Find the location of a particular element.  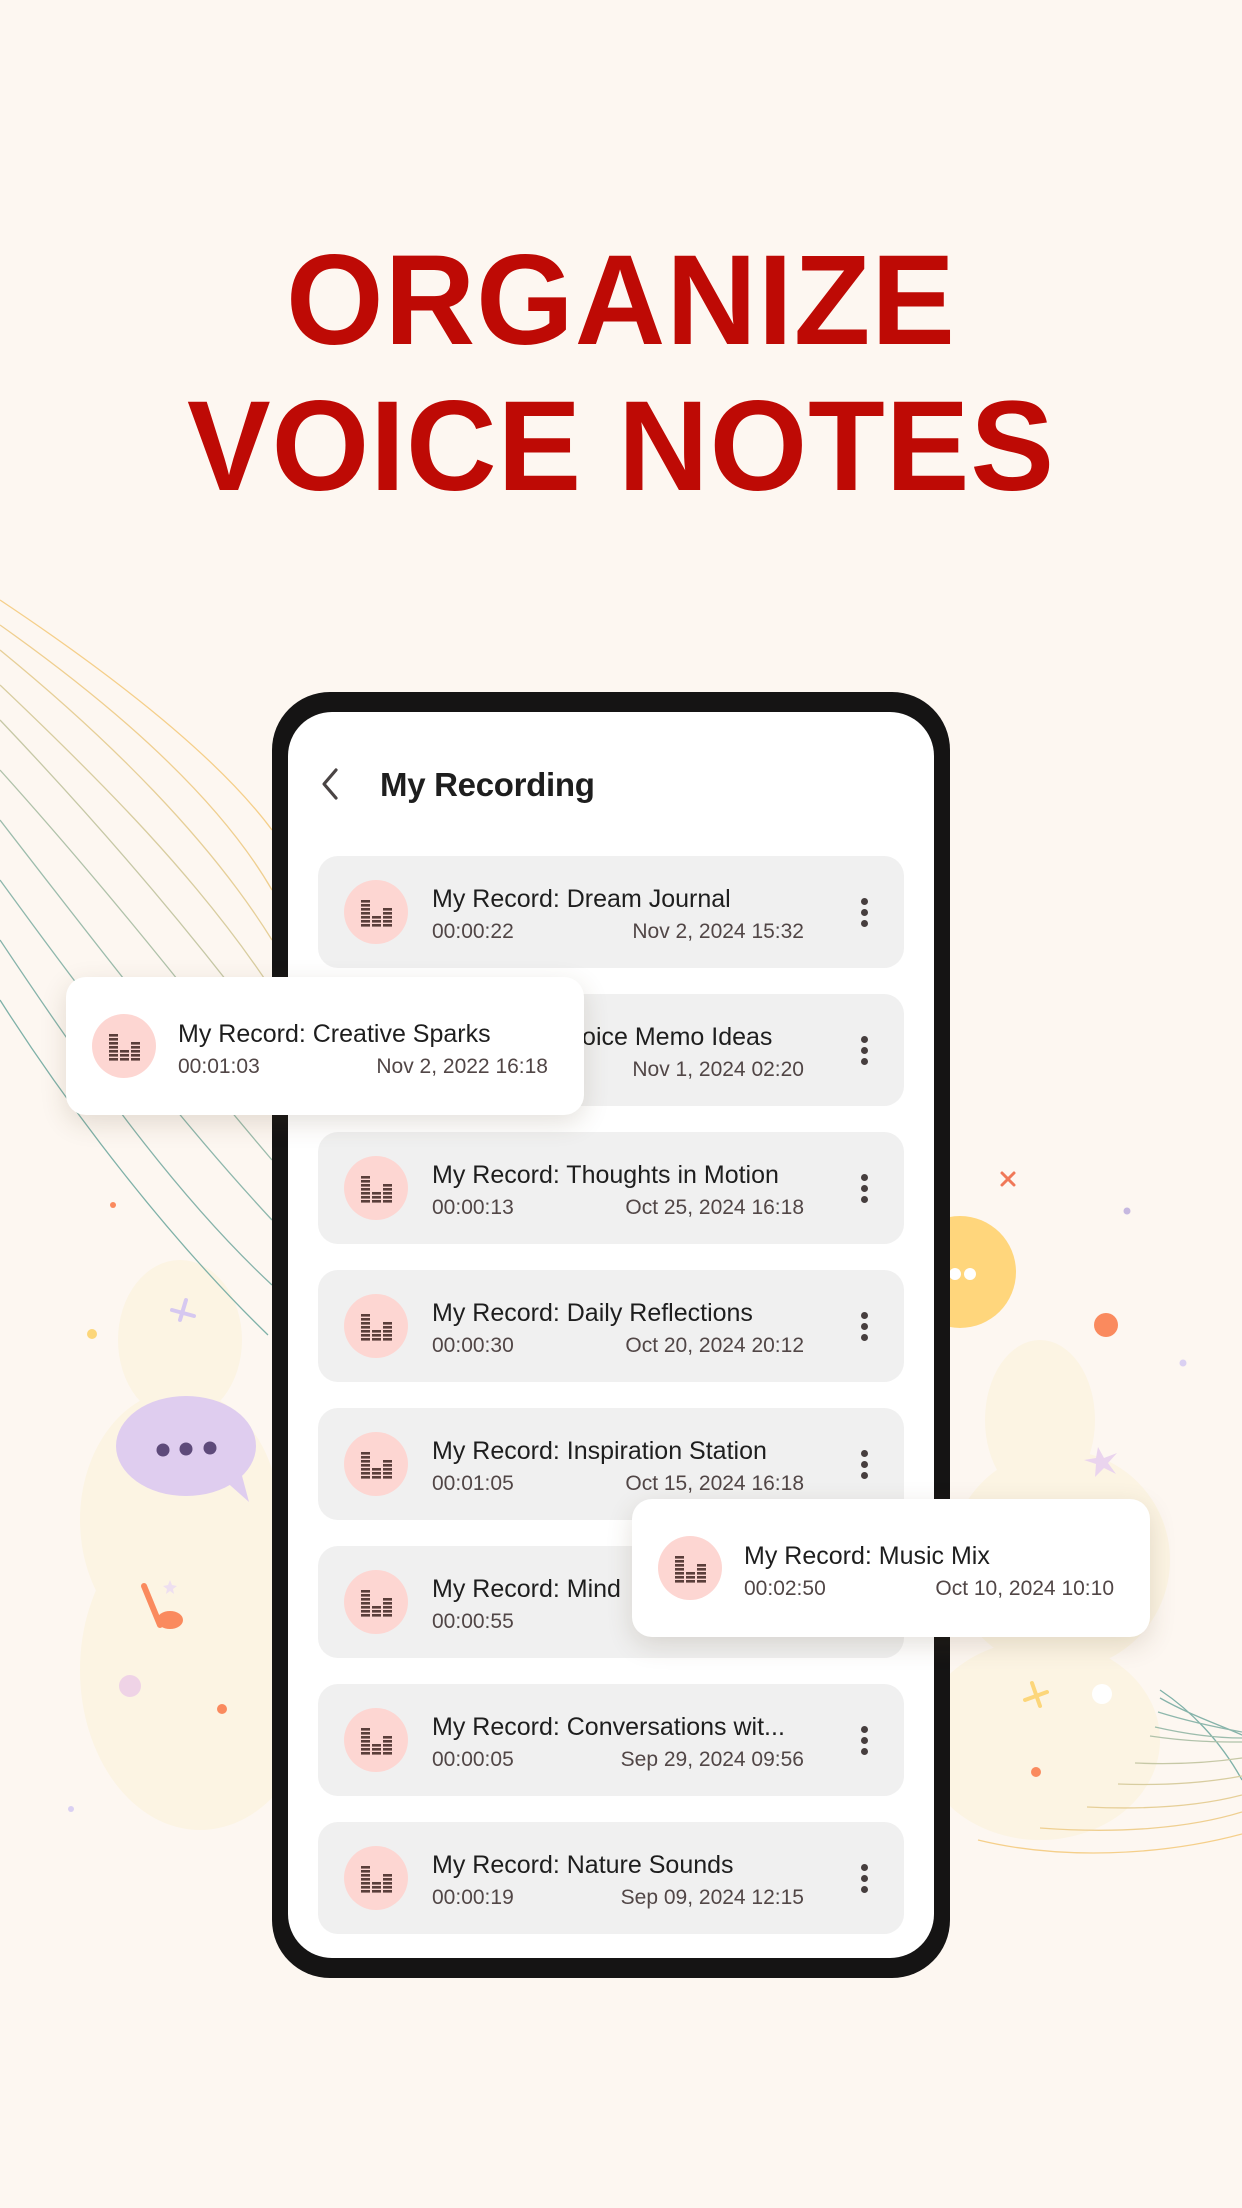

recording-title: My Record: Daily Reflections is located at coordinates (592, 1313).